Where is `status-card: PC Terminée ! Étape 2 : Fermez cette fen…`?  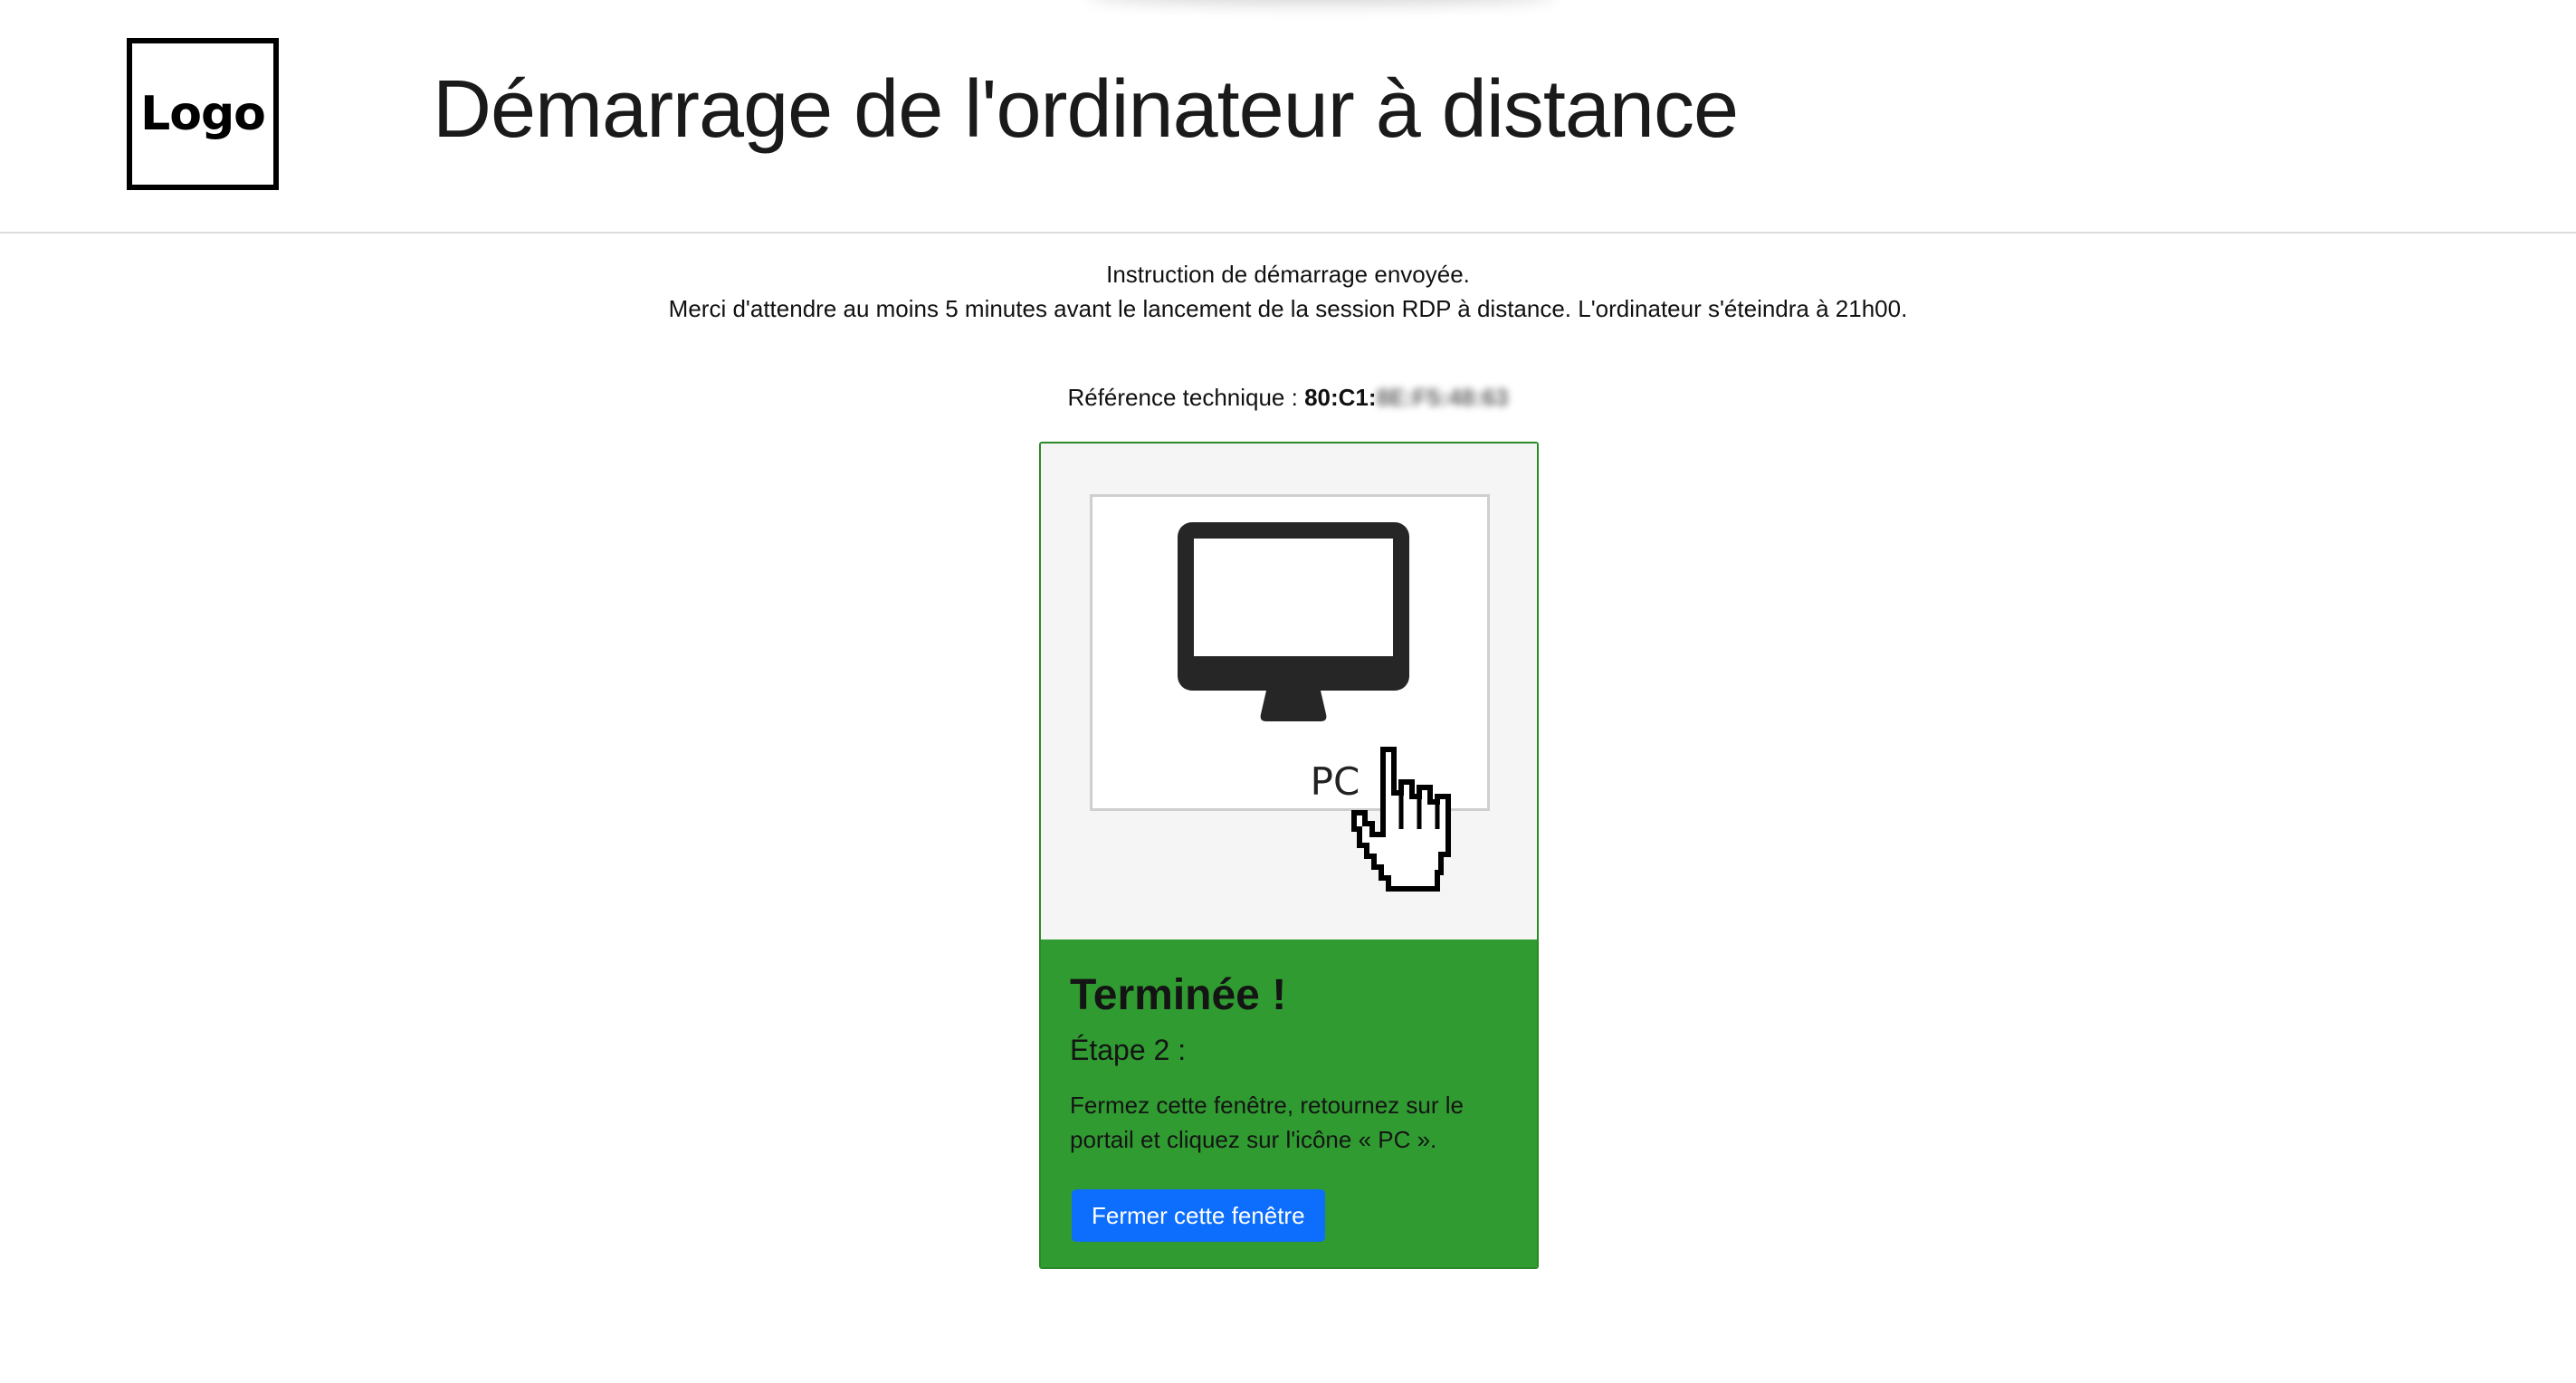
status-card: PC Terminée ! Étape 2 : Fermez cette fen… is located at coordinates (1289, 855).